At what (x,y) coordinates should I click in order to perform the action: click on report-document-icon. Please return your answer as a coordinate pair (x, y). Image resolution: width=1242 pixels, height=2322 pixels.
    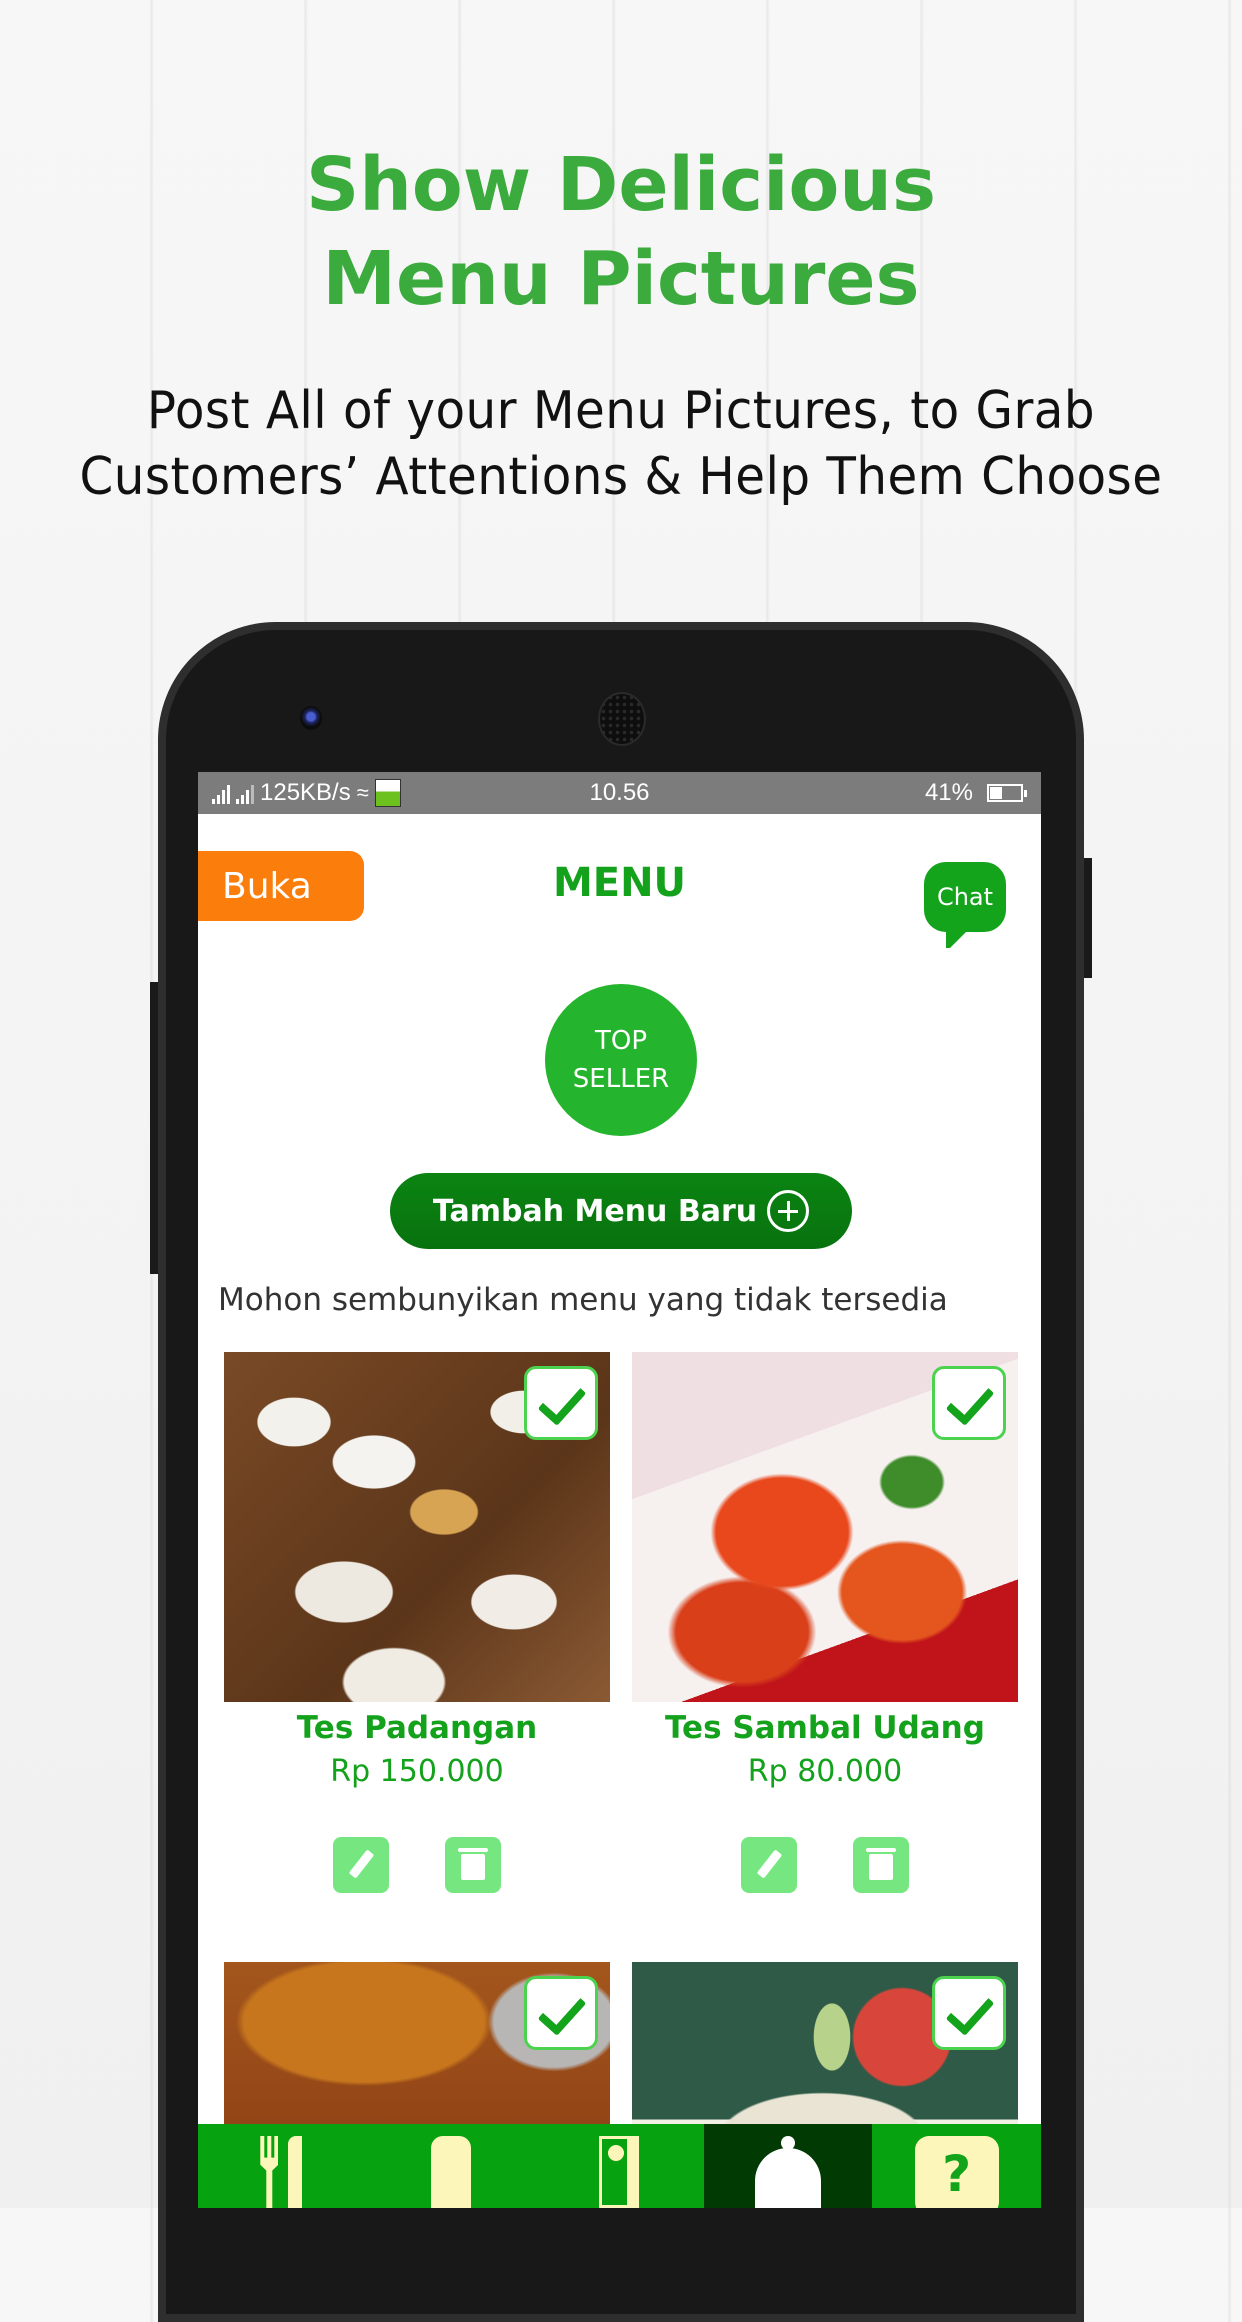
    Looking at the image, I should click on (619, 2172).